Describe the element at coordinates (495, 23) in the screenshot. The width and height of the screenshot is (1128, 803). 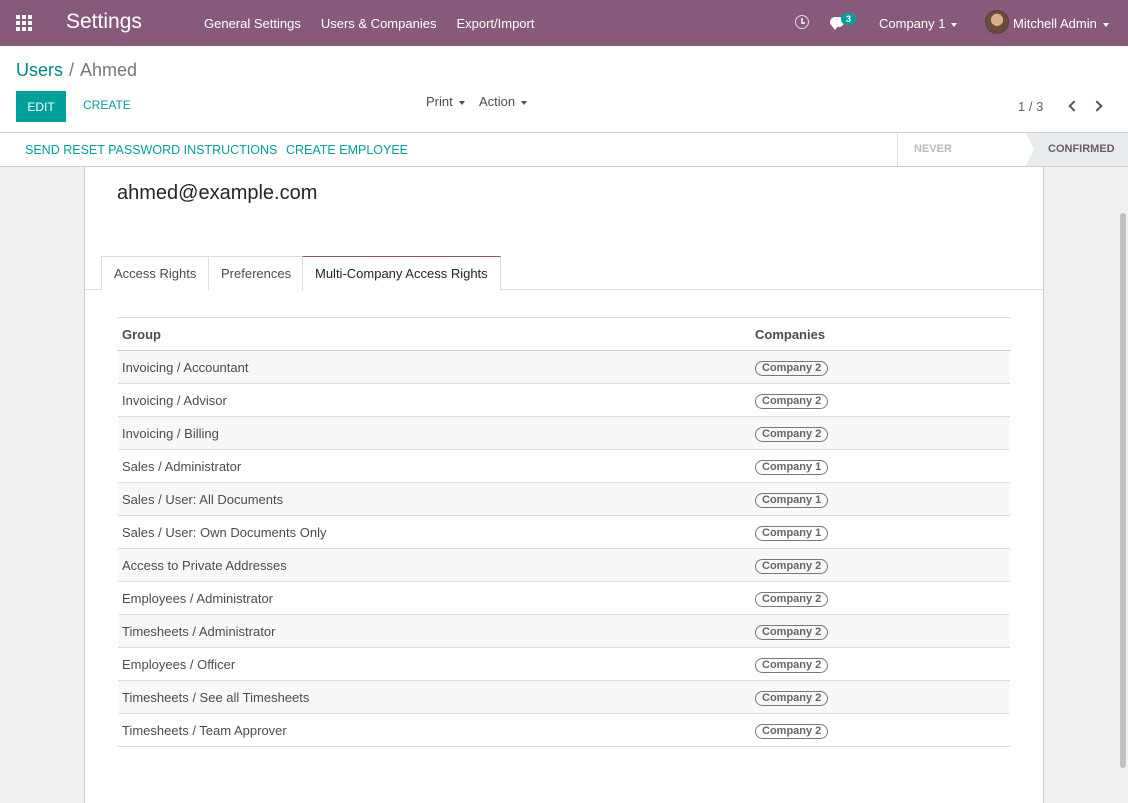
I see `menu-export-import: Export/Import` at that location.